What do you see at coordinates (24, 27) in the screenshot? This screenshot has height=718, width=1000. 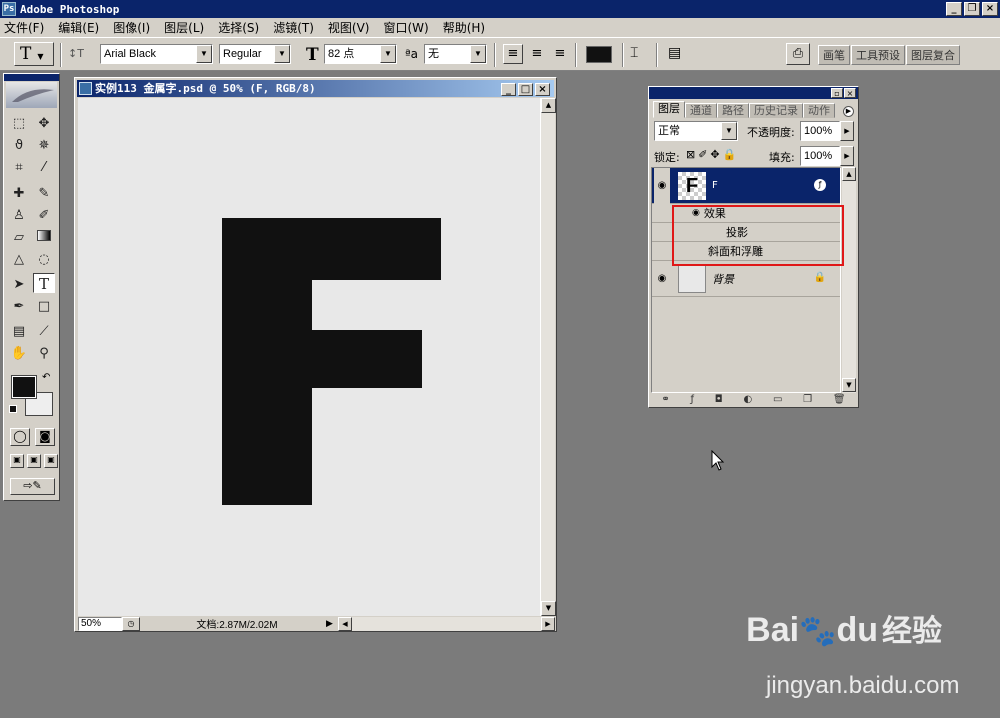 I see `menu-file: 文件(F)` at bounding box center [24, 27].